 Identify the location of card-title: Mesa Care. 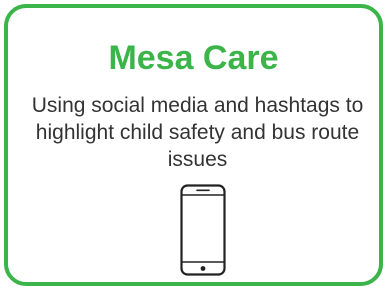
(193, 58).